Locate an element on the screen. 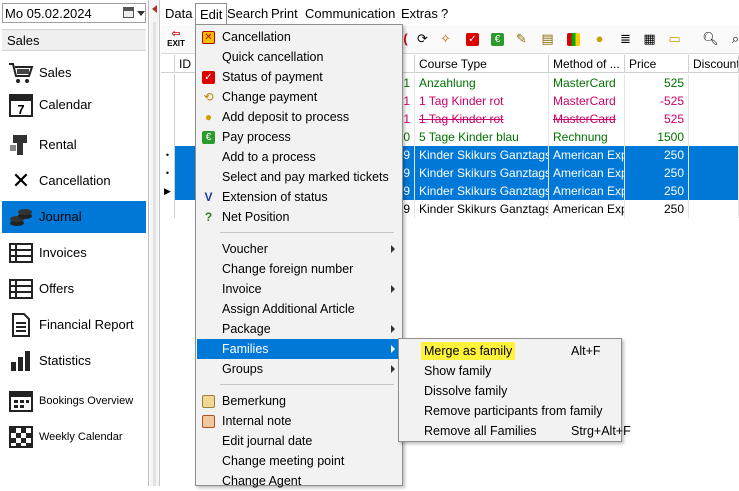  sidebar-item-calendar: 7 Calendar is located at coordinates (74, 105).